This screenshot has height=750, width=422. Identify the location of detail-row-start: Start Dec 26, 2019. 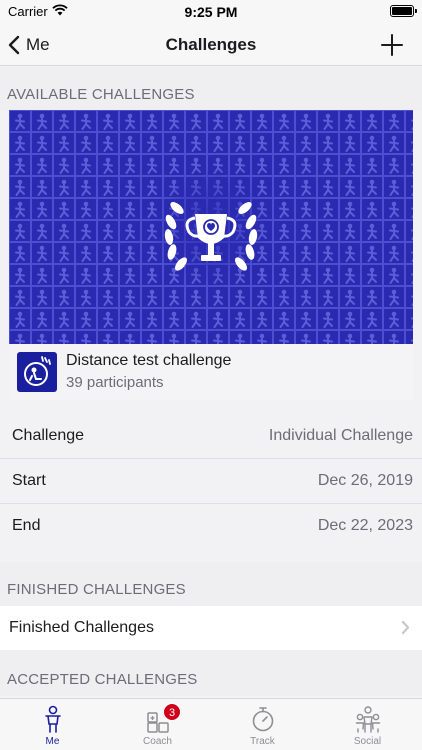
(211, 481).